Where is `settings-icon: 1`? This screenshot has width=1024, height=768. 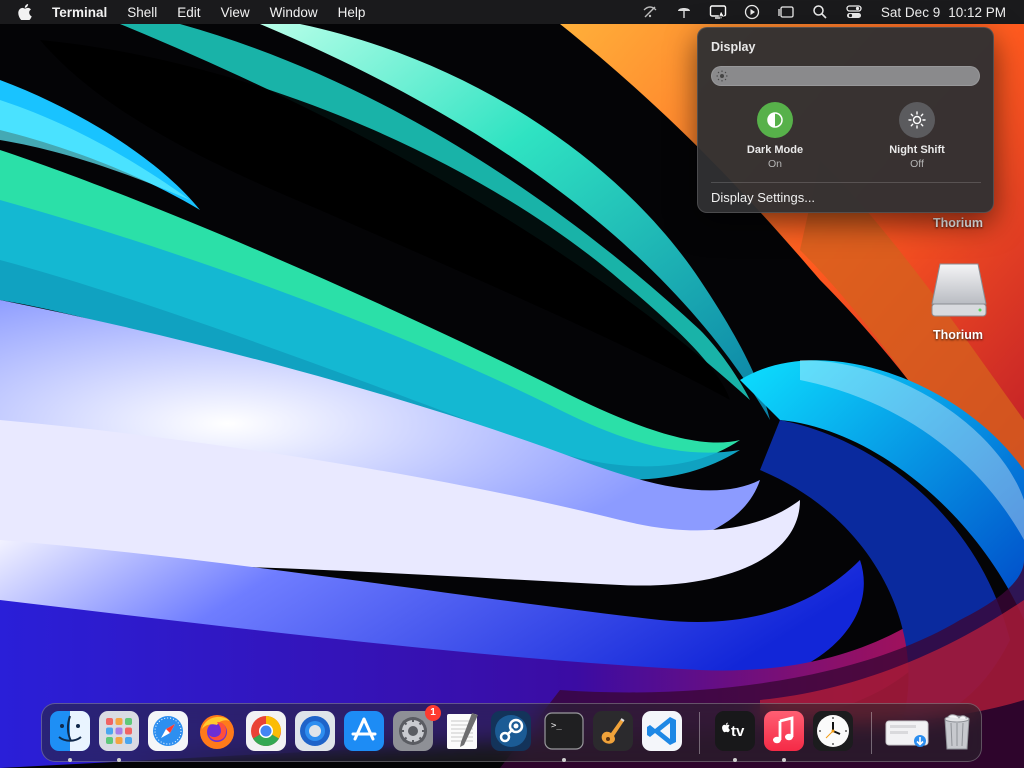 settings-icon: 1 is located at coordinates (417, 728).